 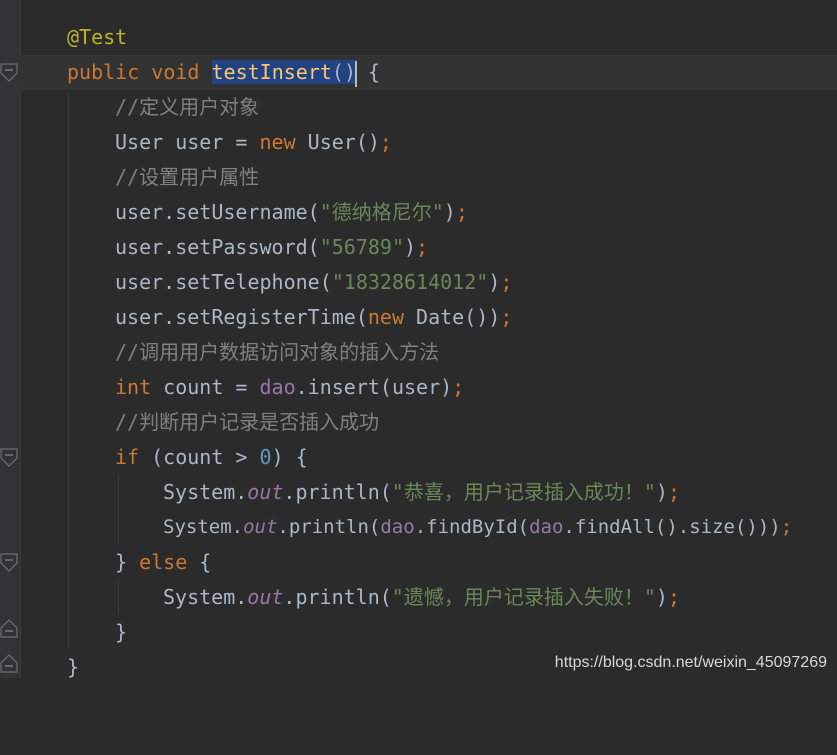 What do you see at coordinates (410, 282) in the screenshot?
I see `string-token: "18328614012"` at bounding box center [410, 282].